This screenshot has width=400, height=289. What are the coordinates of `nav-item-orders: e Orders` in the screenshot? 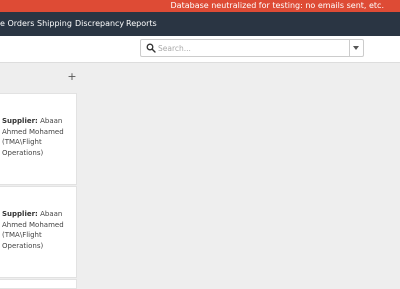 It's located at (17, 24).